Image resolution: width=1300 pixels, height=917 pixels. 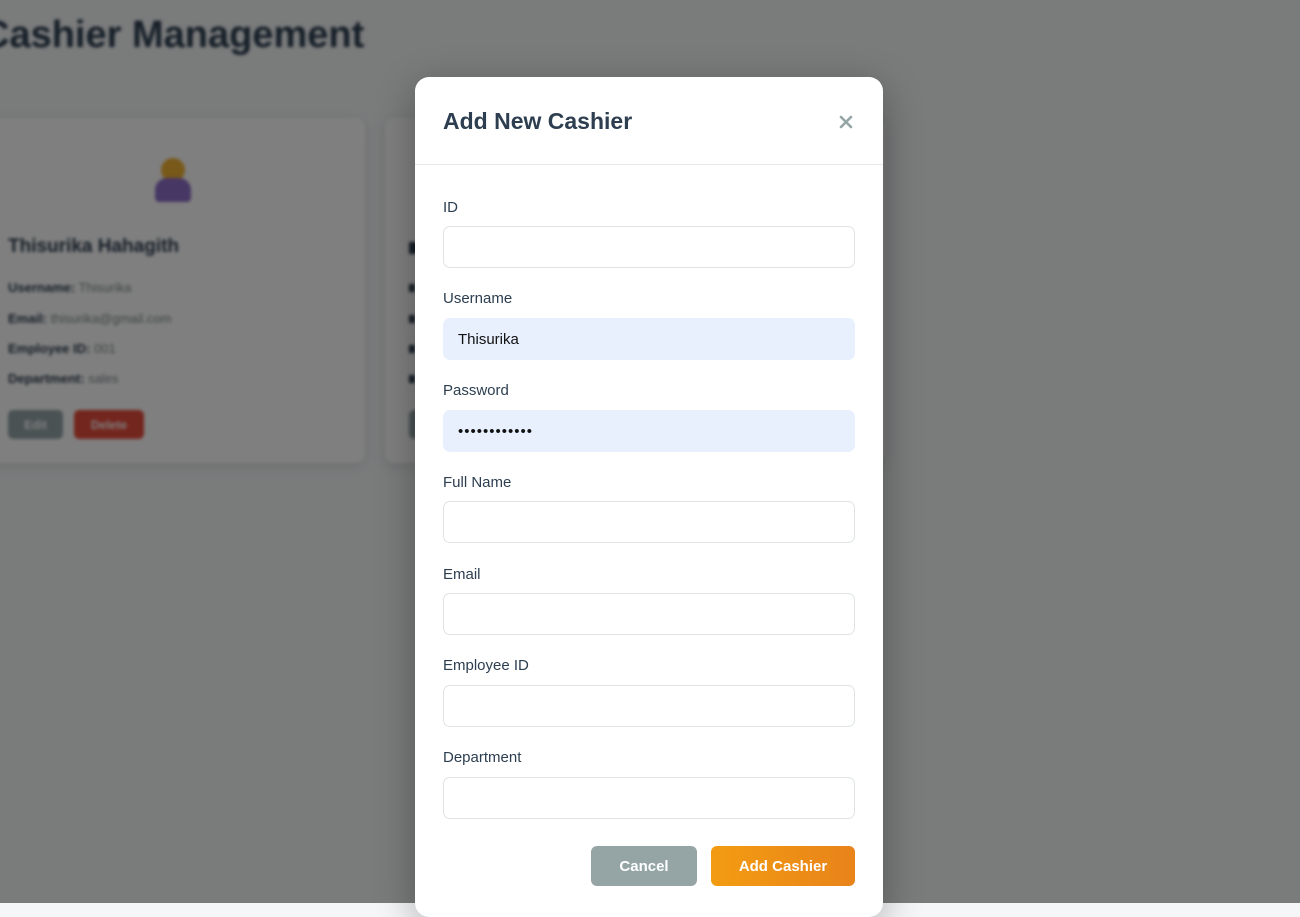 I want to click on email-label: Email, so click(x=462, y=574).